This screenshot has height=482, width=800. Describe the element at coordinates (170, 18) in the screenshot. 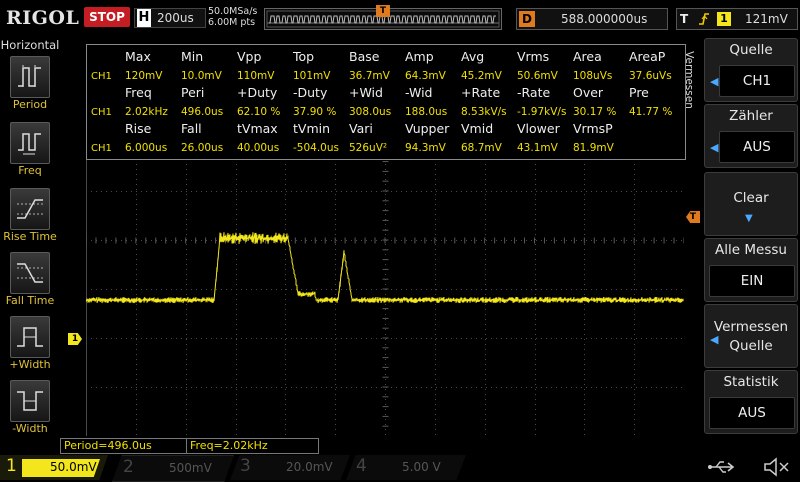

I see `timebase-box: H 200us` at that location.